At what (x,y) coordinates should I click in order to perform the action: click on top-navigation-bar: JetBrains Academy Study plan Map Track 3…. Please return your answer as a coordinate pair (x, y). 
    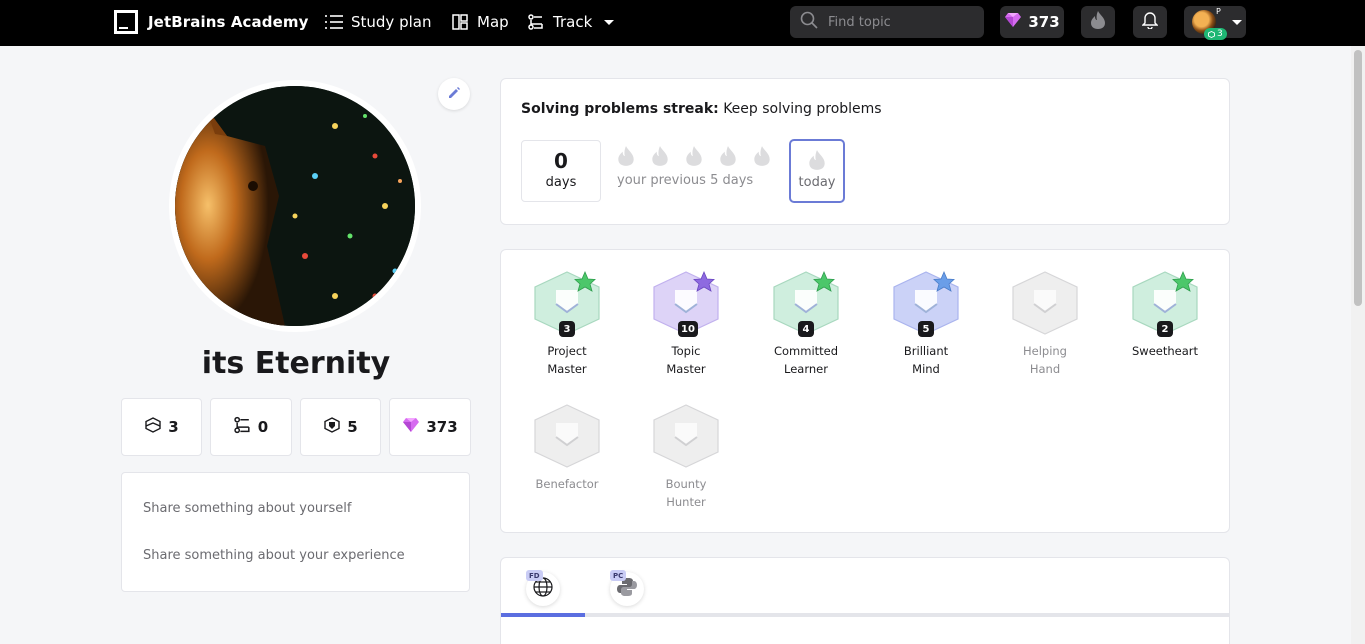
    Looking at the image, I should click on (682, 23).